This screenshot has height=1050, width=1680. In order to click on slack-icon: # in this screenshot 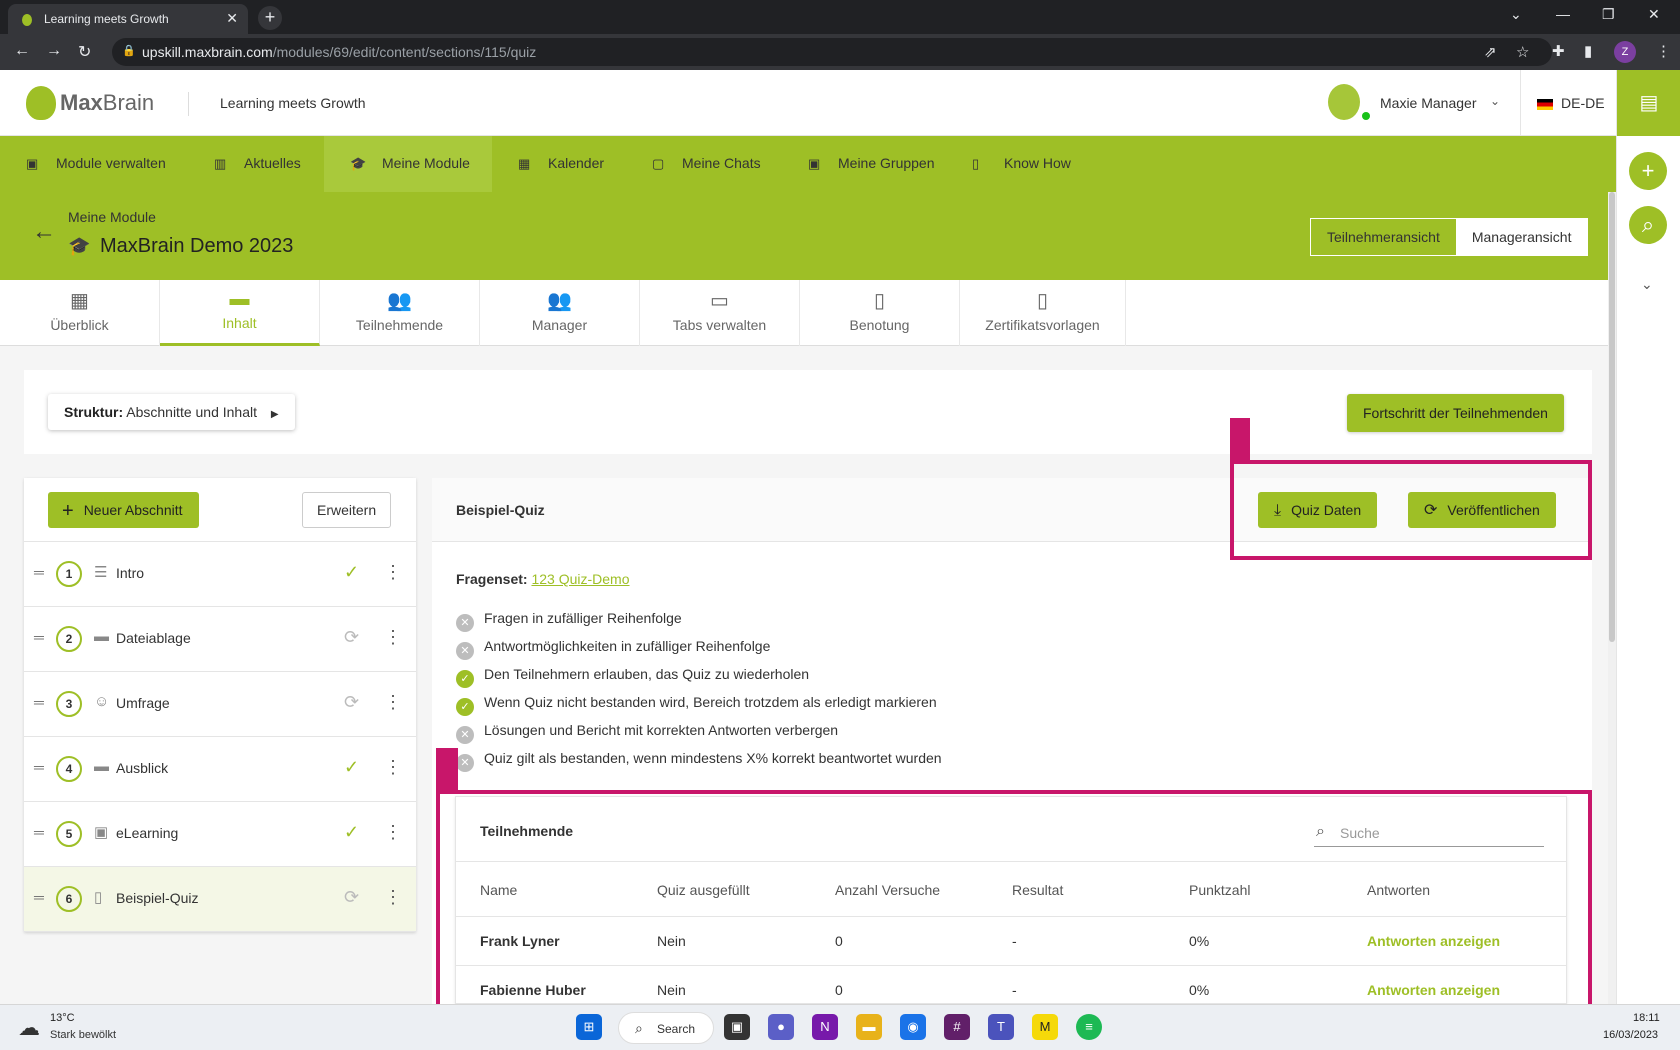, I will do `click(957, 1027)`.